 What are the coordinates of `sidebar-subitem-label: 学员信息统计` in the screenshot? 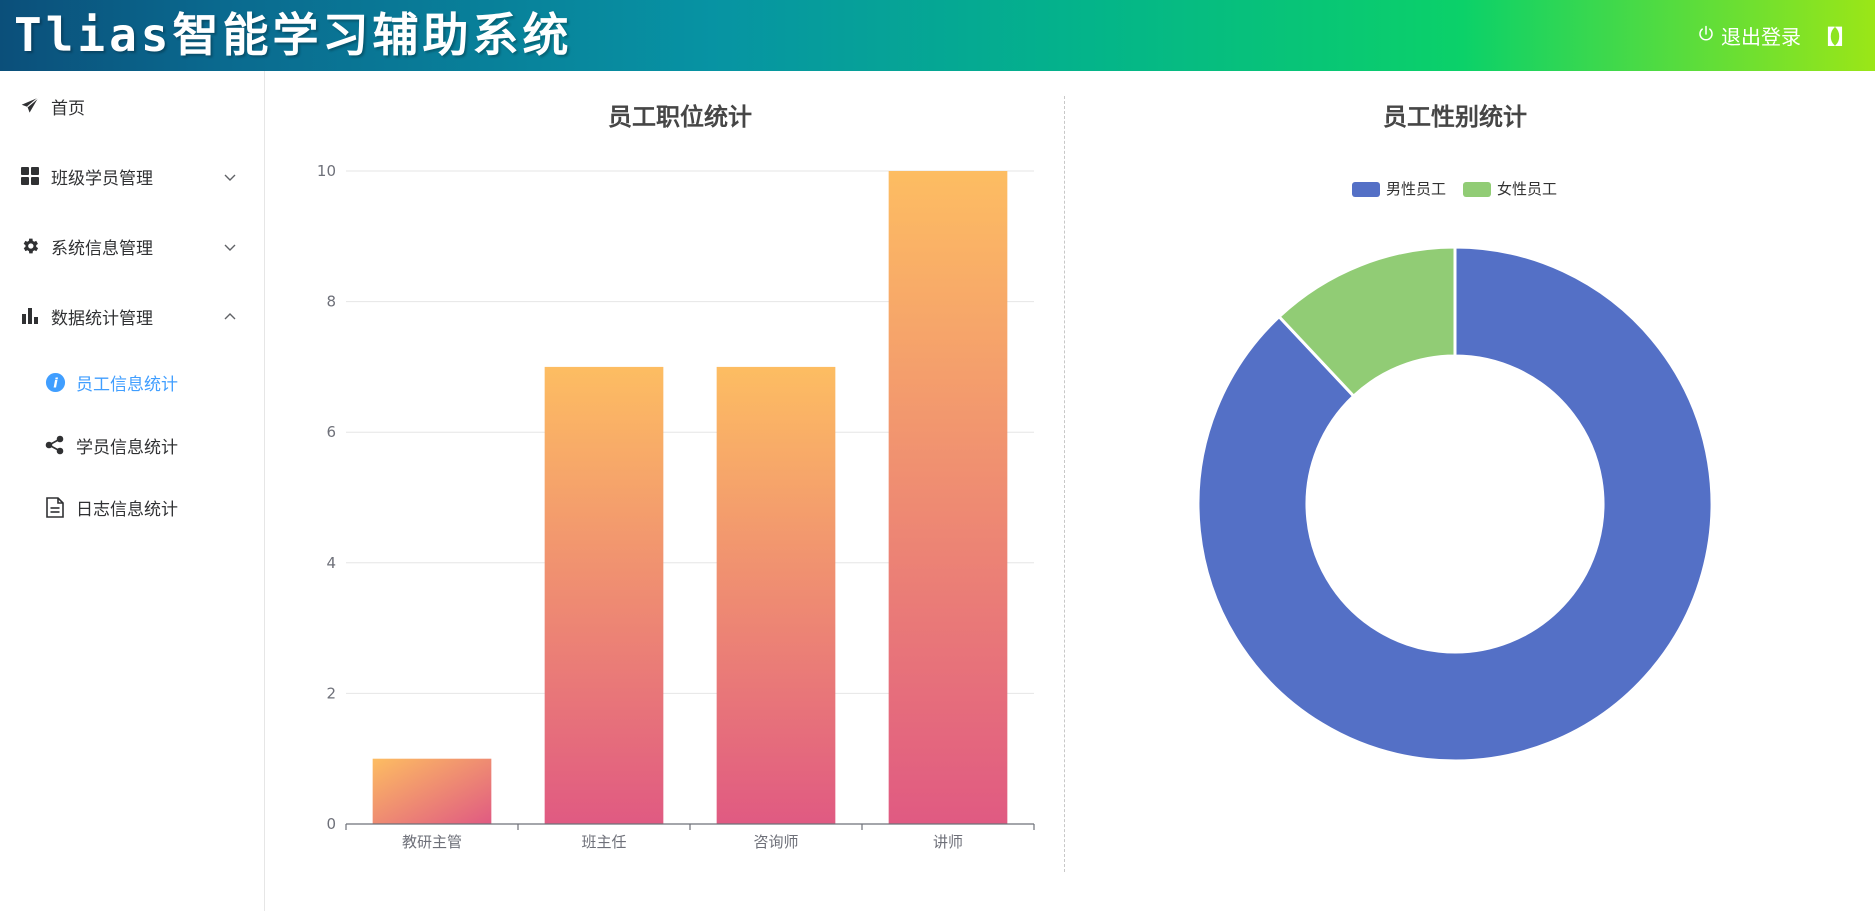 It's located at (127, 447).